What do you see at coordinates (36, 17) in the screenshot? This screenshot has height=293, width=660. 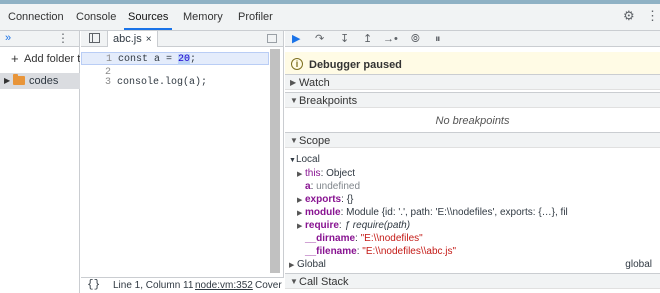 I see `tab-connection: Connection` at bounding box center [36, 17].